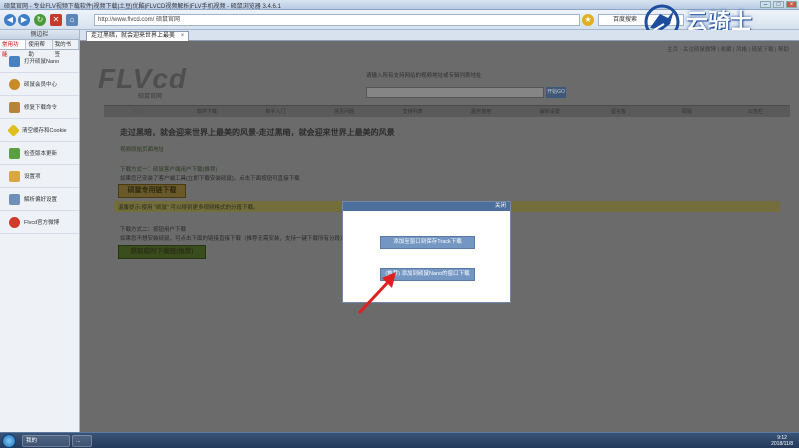 This screenshot has height=448, width=799. I want to click on method2-title: 下载方式二：按钮用户下载, so click(153, 230).